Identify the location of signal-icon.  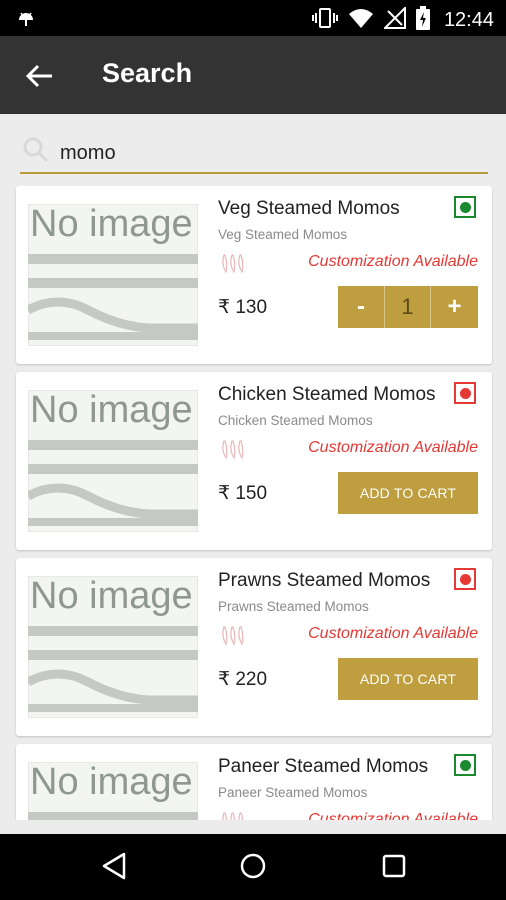
(394, 19).